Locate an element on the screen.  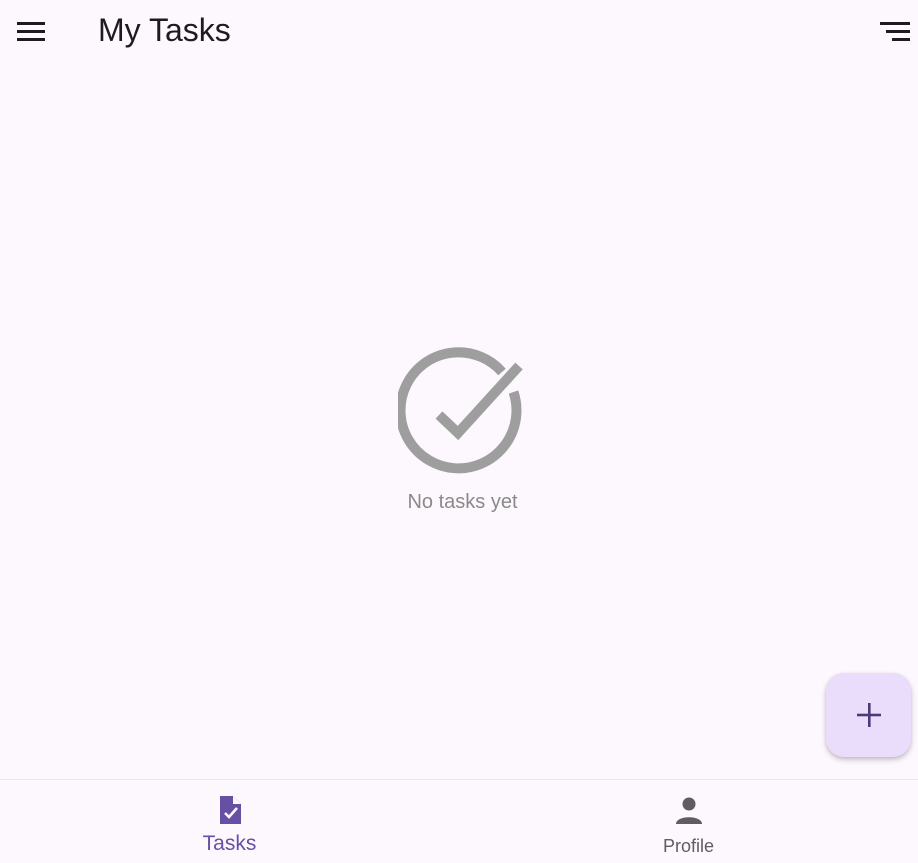
add-task-button is located at coordinates (868, 715).